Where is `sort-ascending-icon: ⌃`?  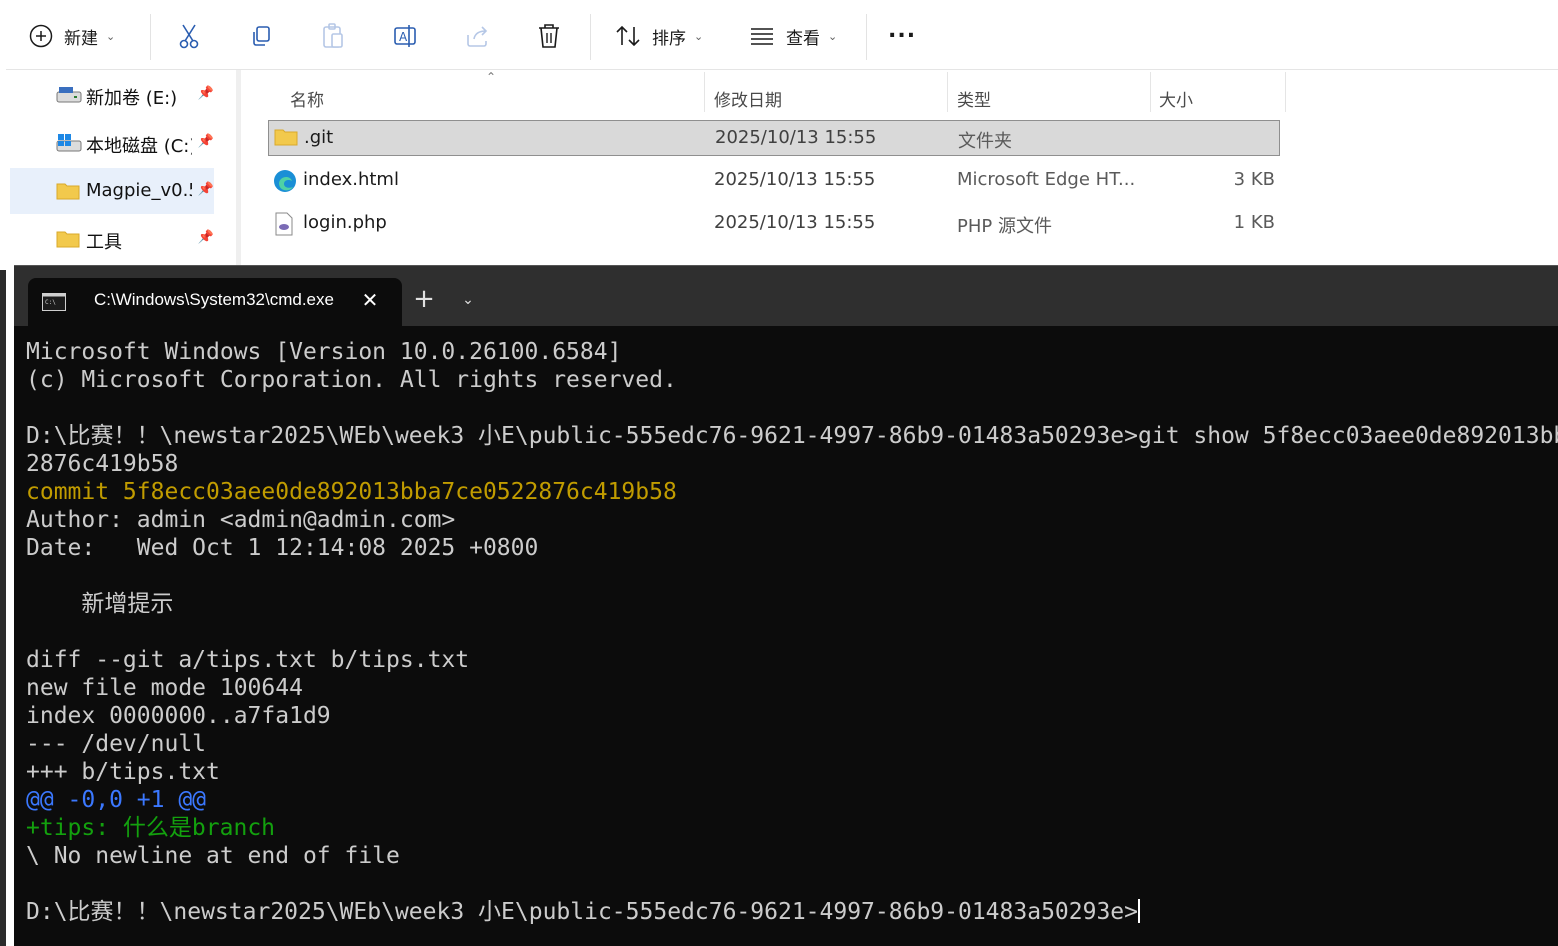
sort-ascending-icon: ⌃ is located at coordinates (491, 77).